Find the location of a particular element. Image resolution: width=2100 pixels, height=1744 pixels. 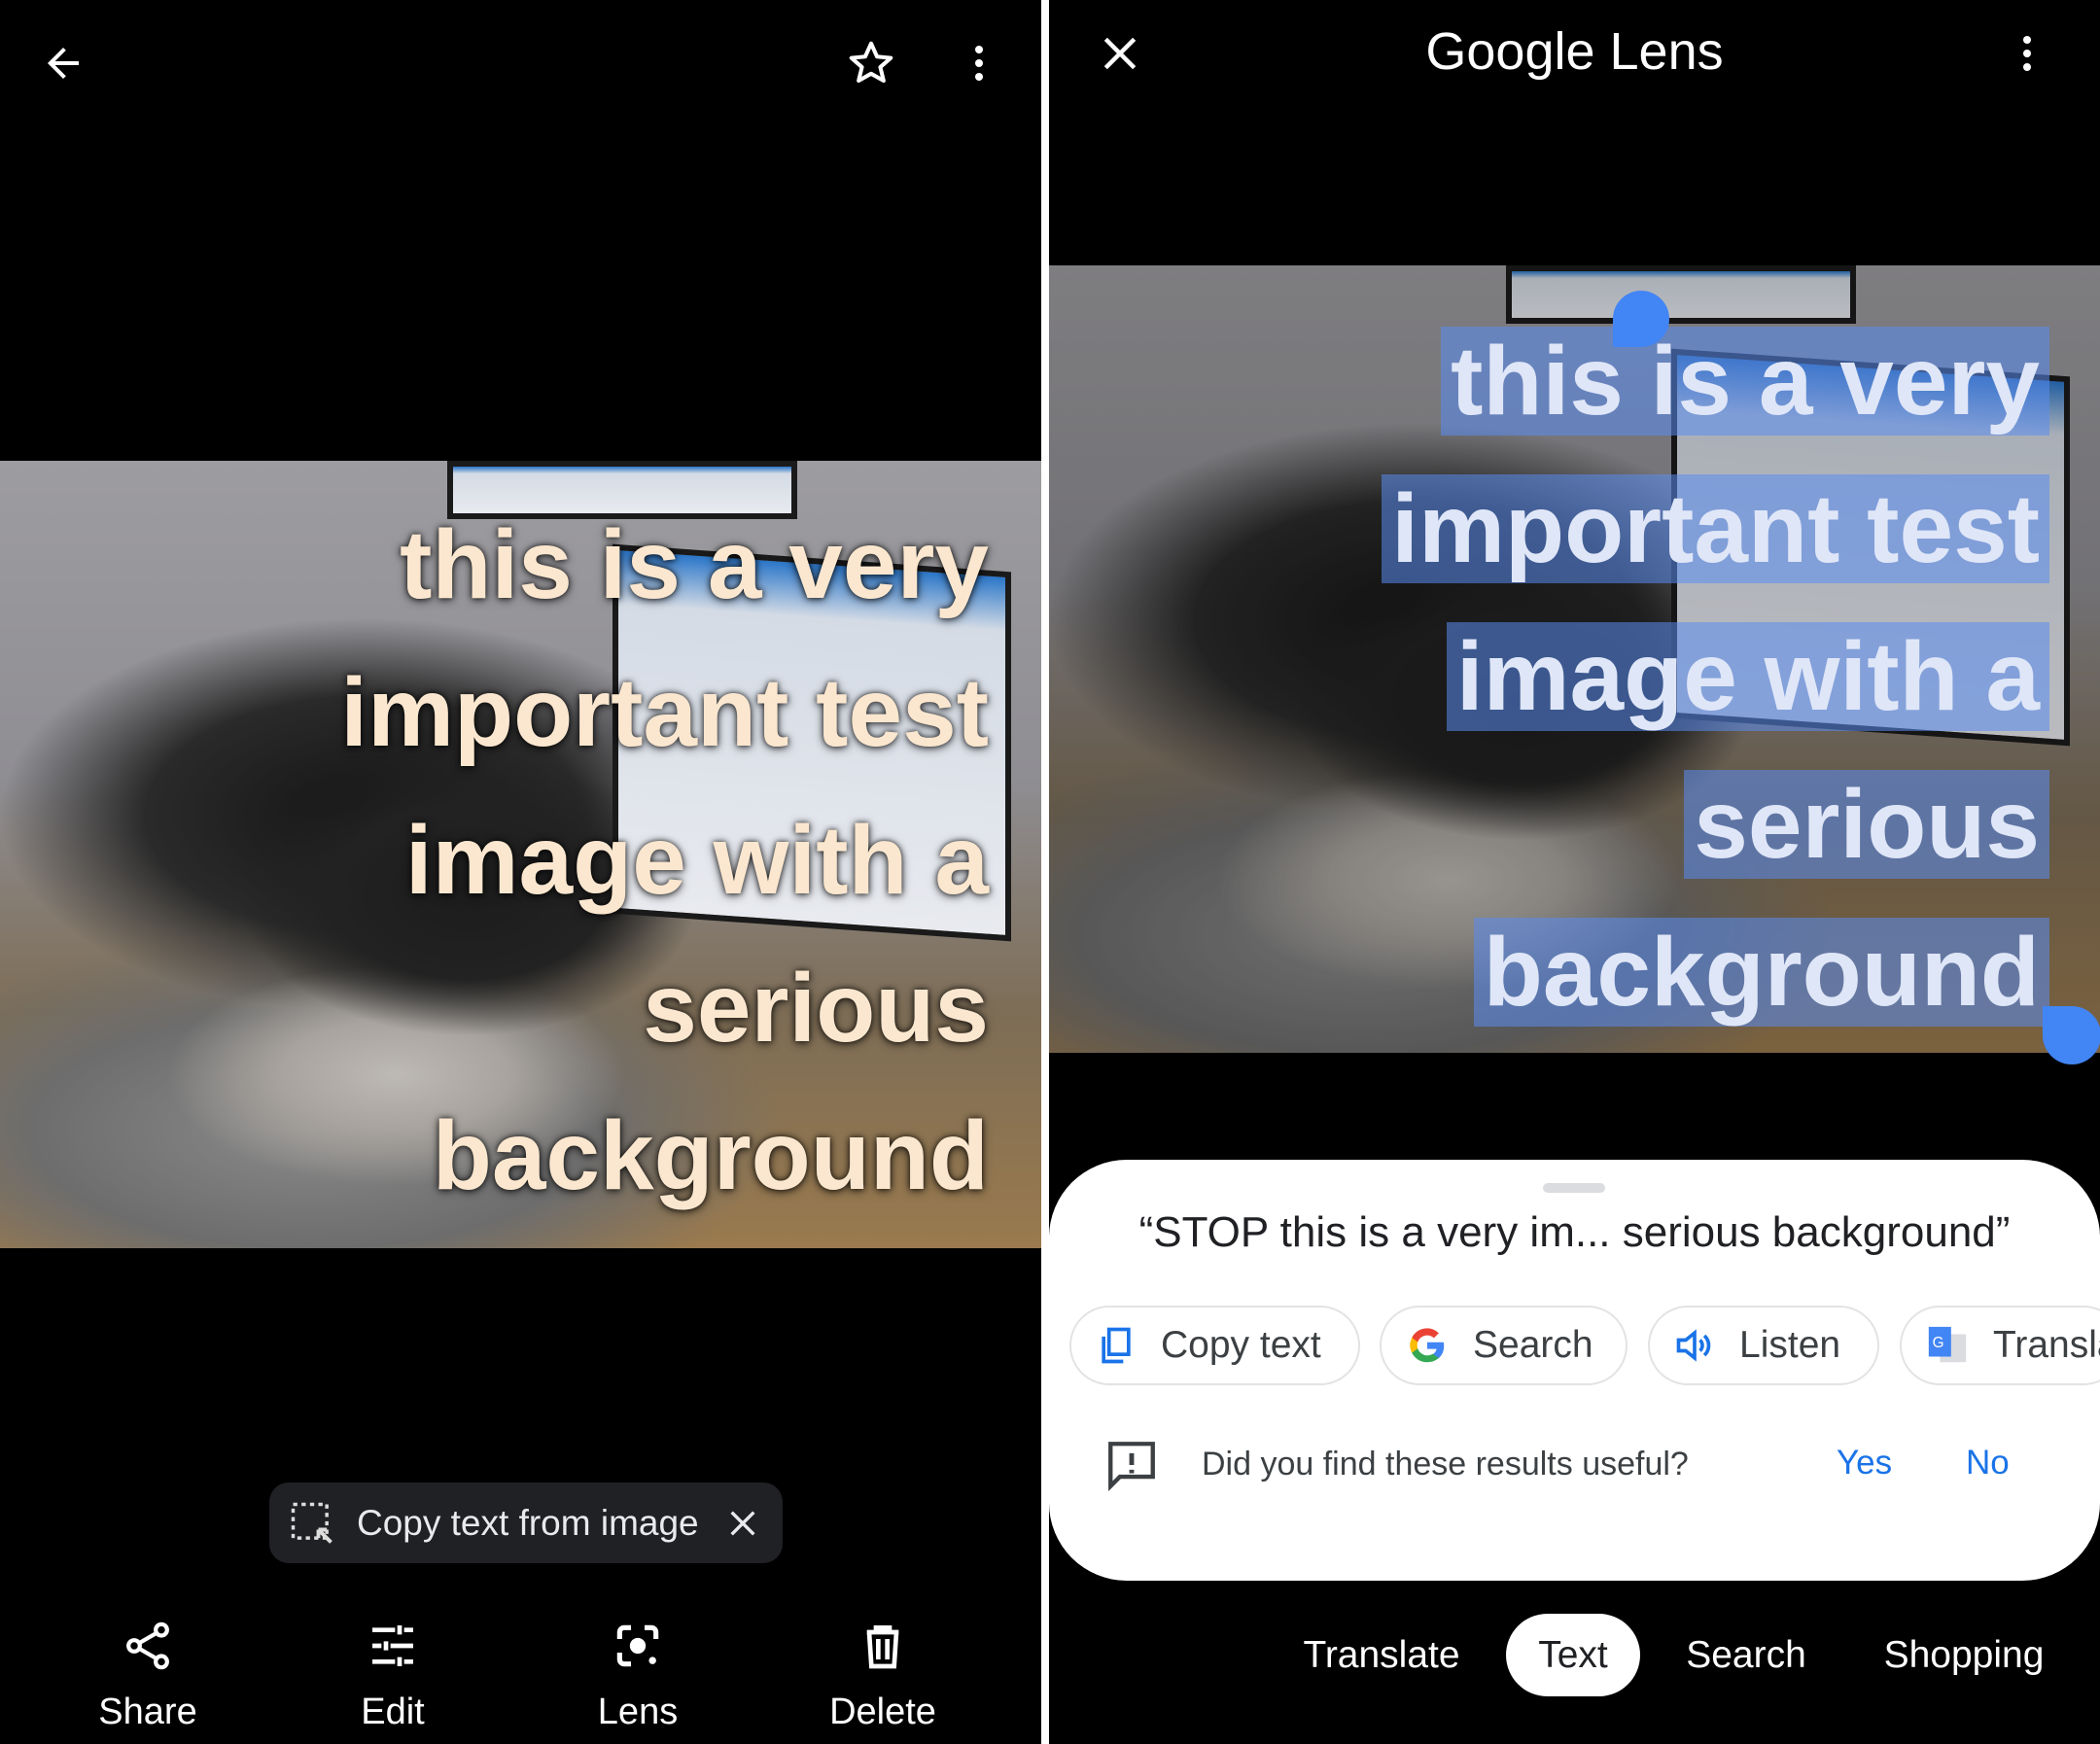

translate-button: G Transla is located at coordinates (2000, 1345).